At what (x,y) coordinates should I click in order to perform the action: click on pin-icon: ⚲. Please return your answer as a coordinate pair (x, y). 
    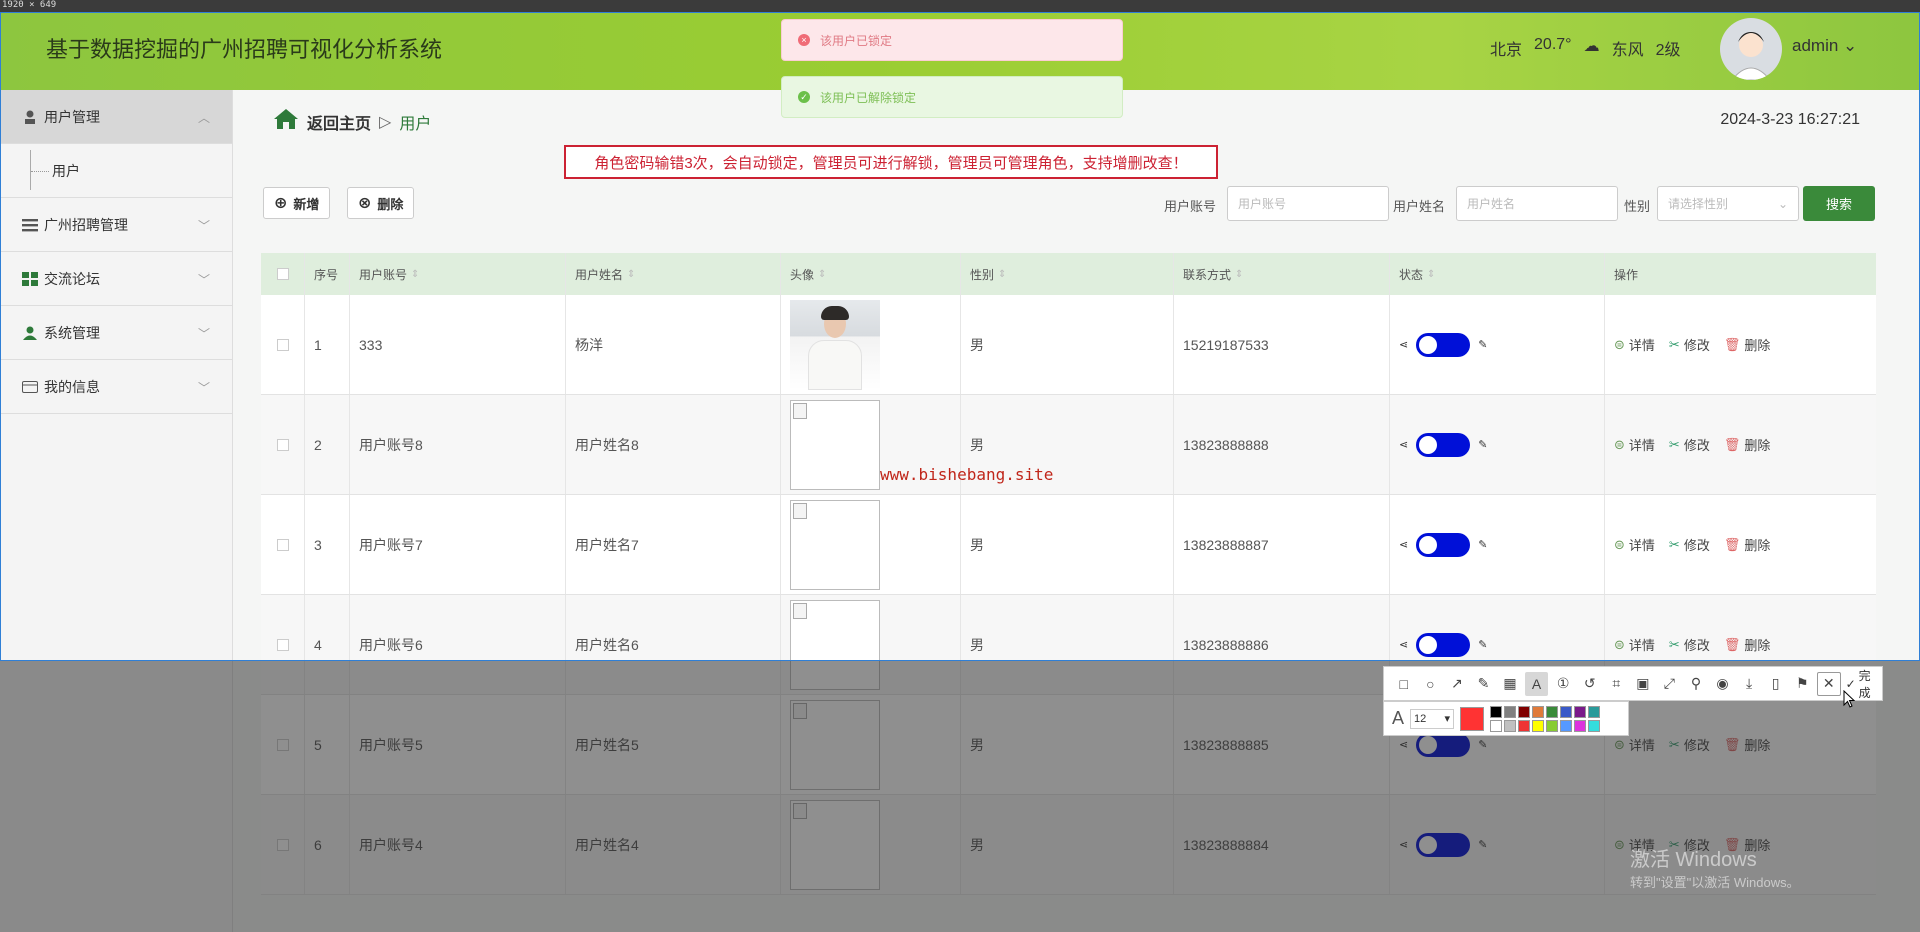
    Looking at the image, I should click on (1696, 684).